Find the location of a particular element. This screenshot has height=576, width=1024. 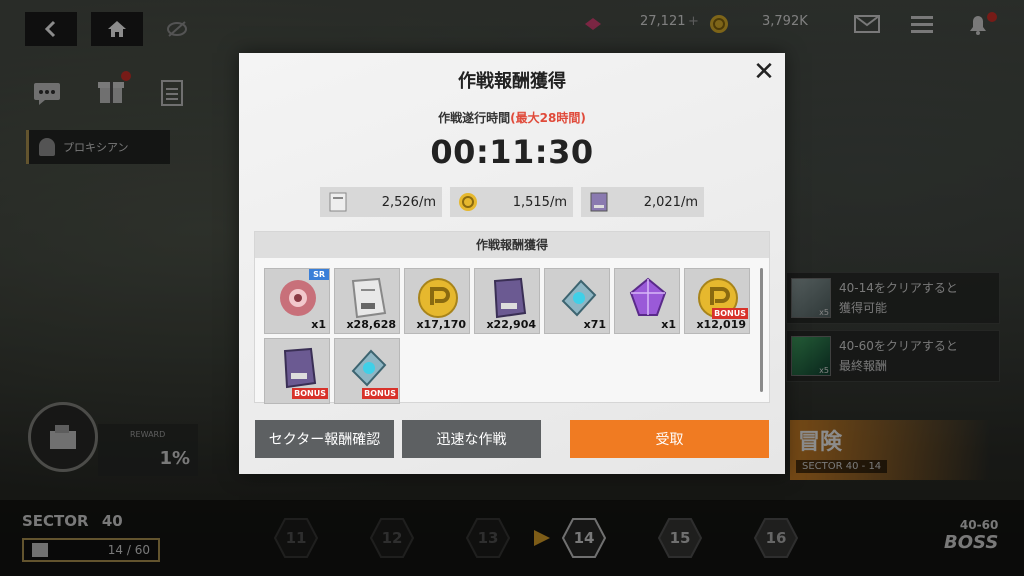

rate-credit: 1,515/m is located at coordinates (511, 202).